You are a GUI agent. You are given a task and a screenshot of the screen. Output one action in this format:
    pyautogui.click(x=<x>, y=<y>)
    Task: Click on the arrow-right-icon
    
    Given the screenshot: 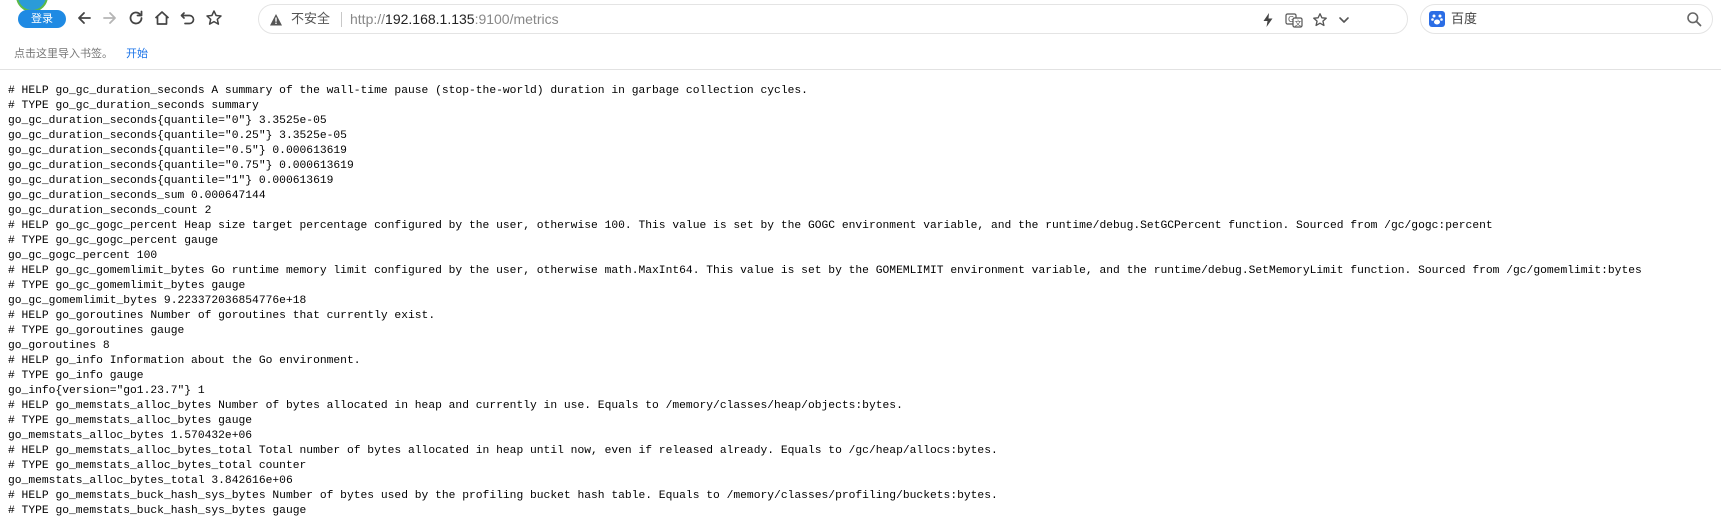 What is the action you would take?
    pyautogui.click(x=109, y=18)
    